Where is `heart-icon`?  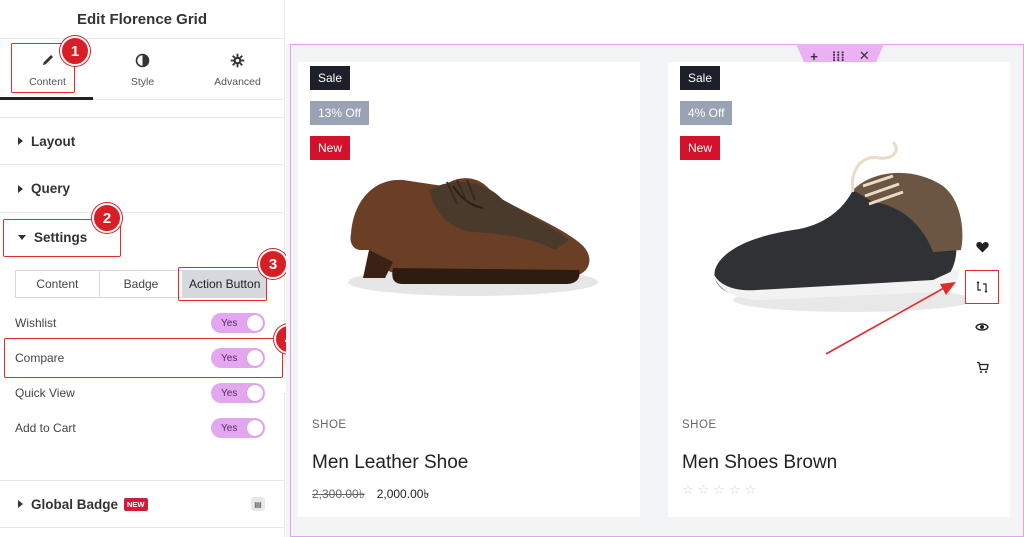
heart-icon is located at coordinates (982, 247).